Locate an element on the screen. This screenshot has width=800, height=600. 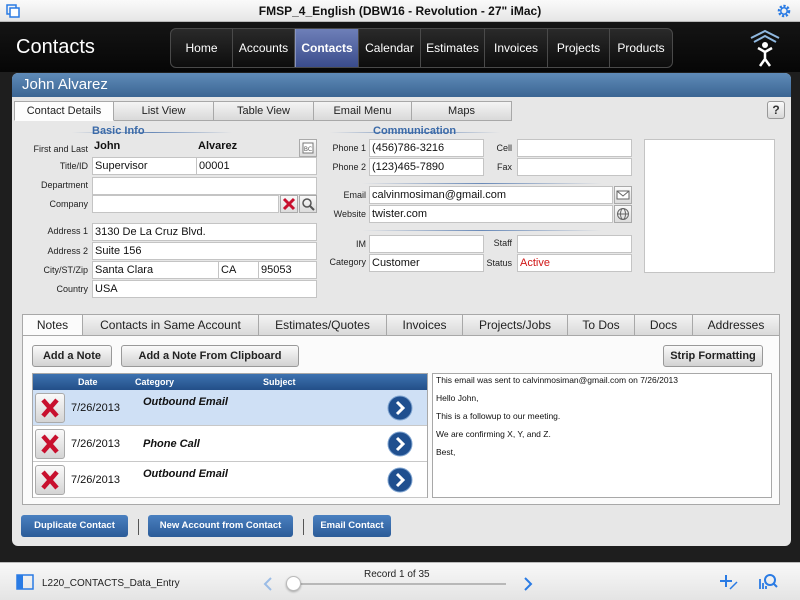
im-label: IM is located at coordinates (361, 244).